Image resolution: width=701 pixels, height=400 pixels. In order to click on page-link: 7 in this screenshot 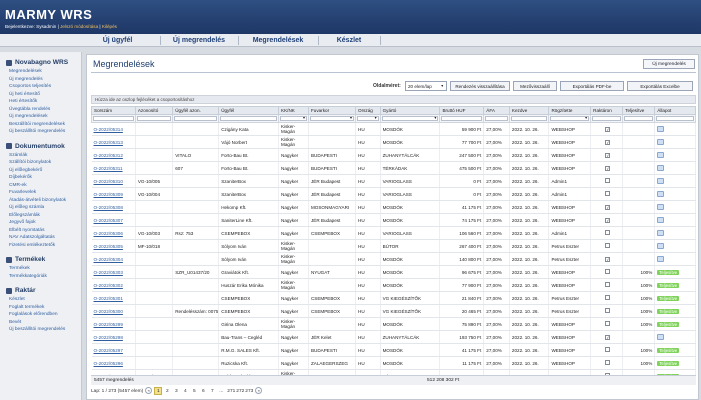, I will do `click(212, 391)`.